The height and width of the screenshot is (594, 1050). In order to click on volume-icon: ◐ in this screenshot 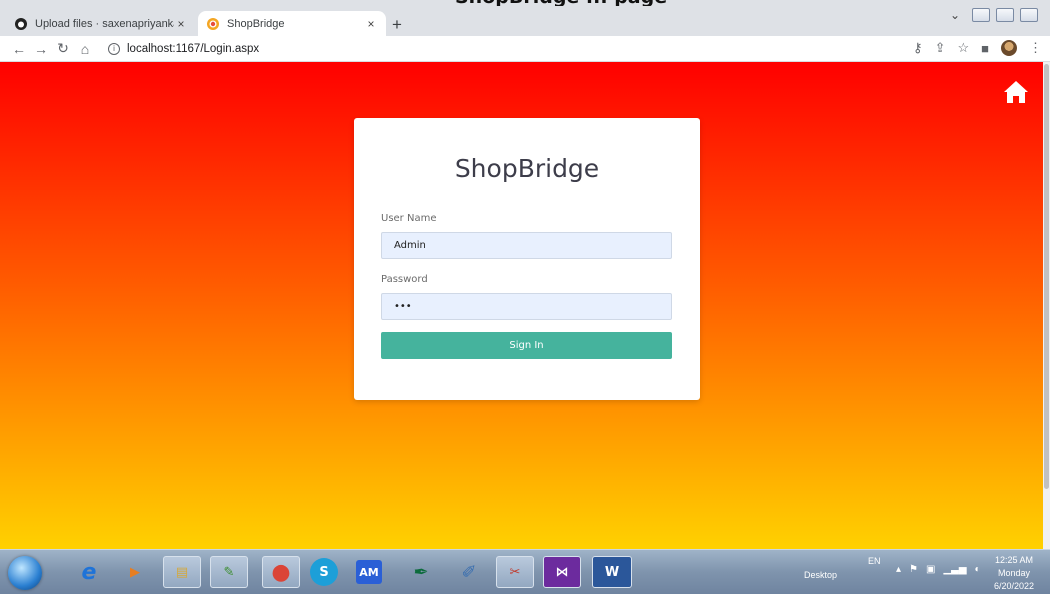, I will do `click(978, 569)`.